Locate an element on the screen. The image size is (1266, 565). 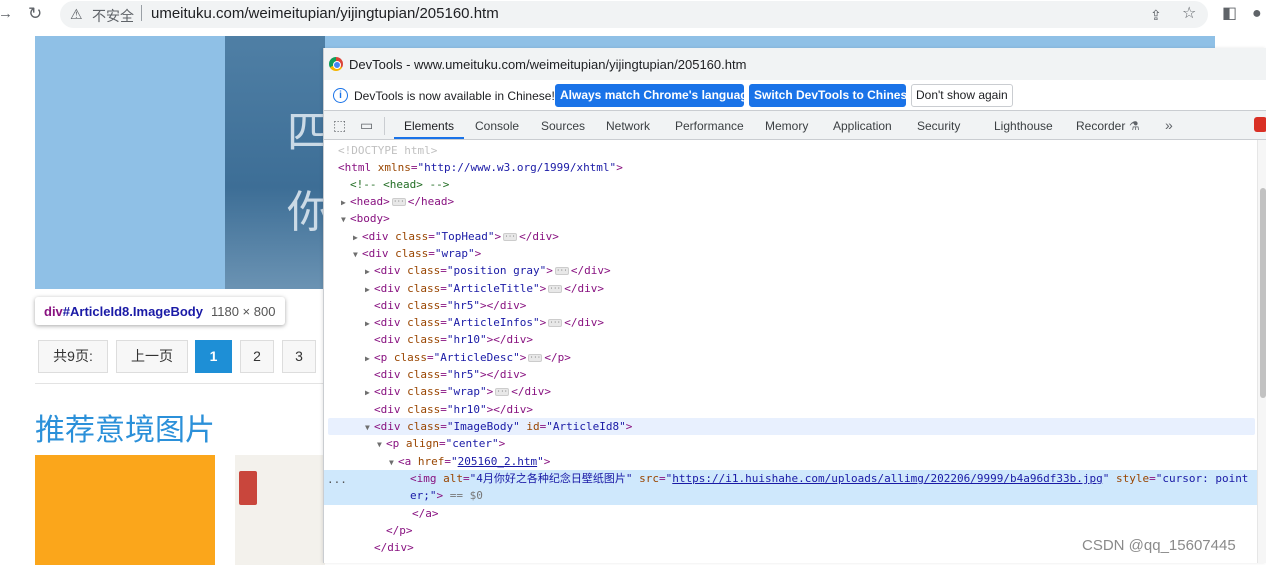
dom-line: ▼ <div class="wrap"> is located at coordinates (417, 253).